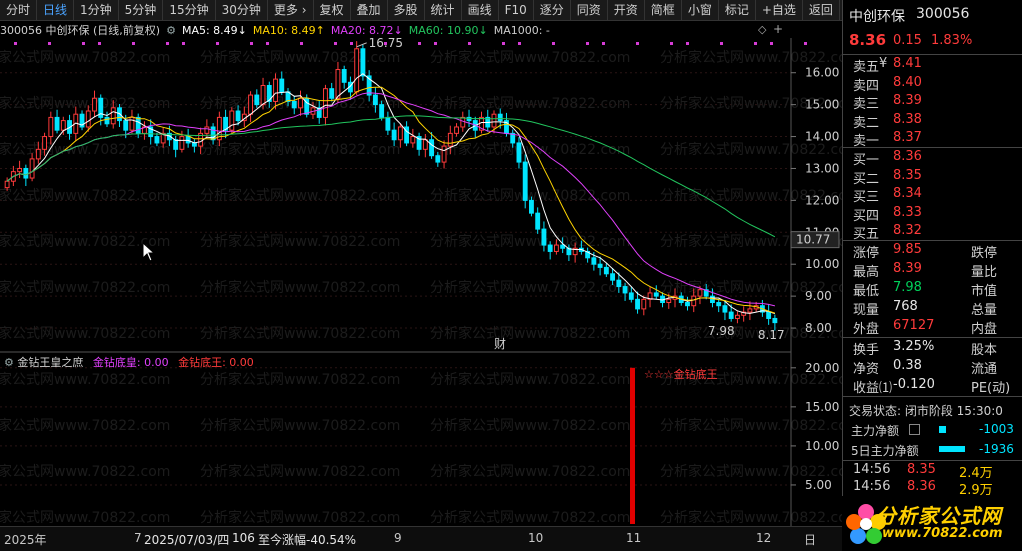 Image resolution: width=1022 pixels, height=551 pixels. I want to click on toolbar-item-13: 逐分, so click(552, 10).